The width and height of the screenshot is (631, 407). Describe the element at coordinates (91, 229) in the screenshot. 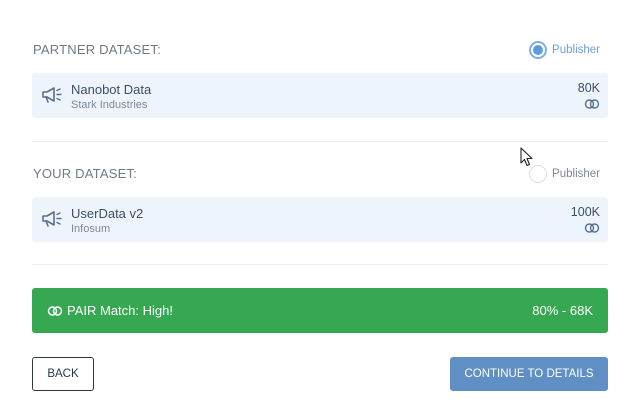

I see `your-dataset-org: Infosum` at that location.